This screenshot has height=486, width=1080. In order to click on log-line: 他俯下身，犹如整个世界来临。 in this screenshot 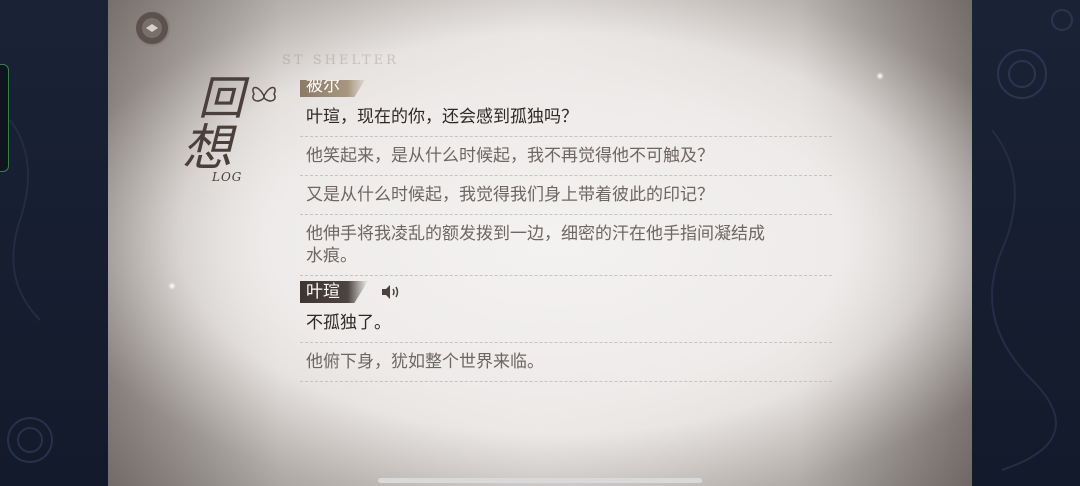, I will do `click(566, 362)`.